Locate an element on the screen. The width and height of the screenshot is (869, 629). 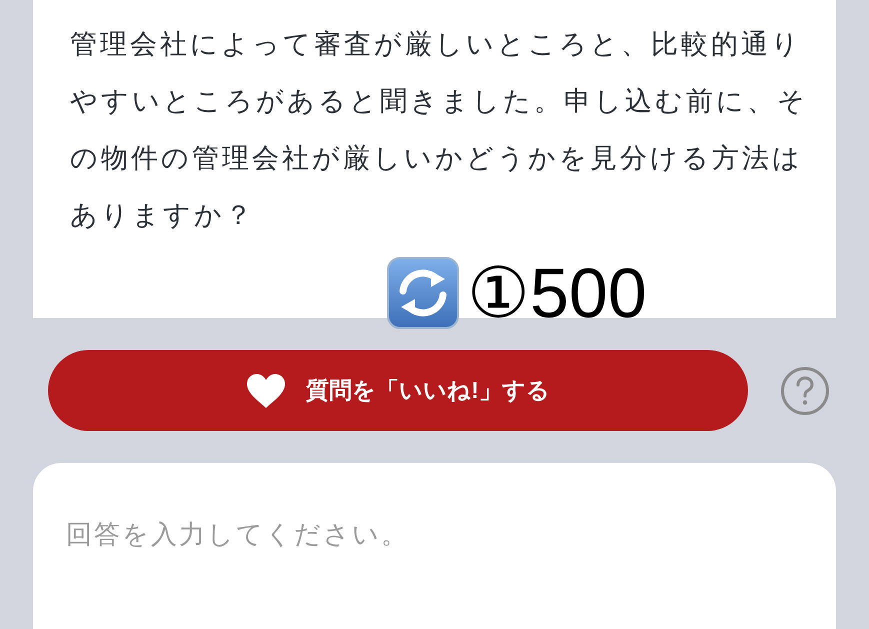
overlay-count-text: ①500 is located at coordinates (557, 293).